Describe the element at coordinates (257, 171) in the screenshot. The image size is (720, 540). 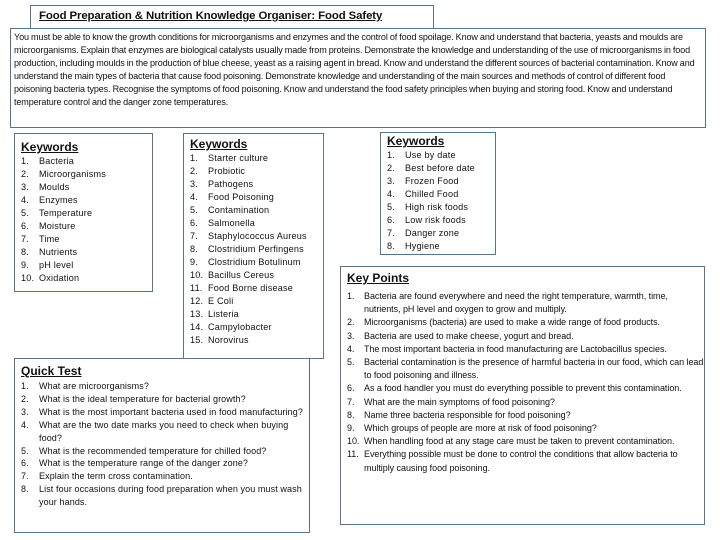
I see `list-item: 2. Probiotic` at that location.